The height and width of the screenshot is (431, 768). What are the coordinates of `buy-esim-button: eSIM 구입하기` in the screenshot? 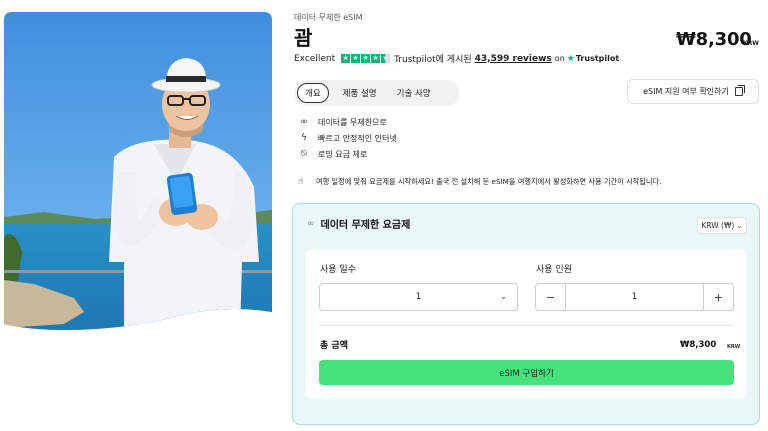 It's located at (526, 372).